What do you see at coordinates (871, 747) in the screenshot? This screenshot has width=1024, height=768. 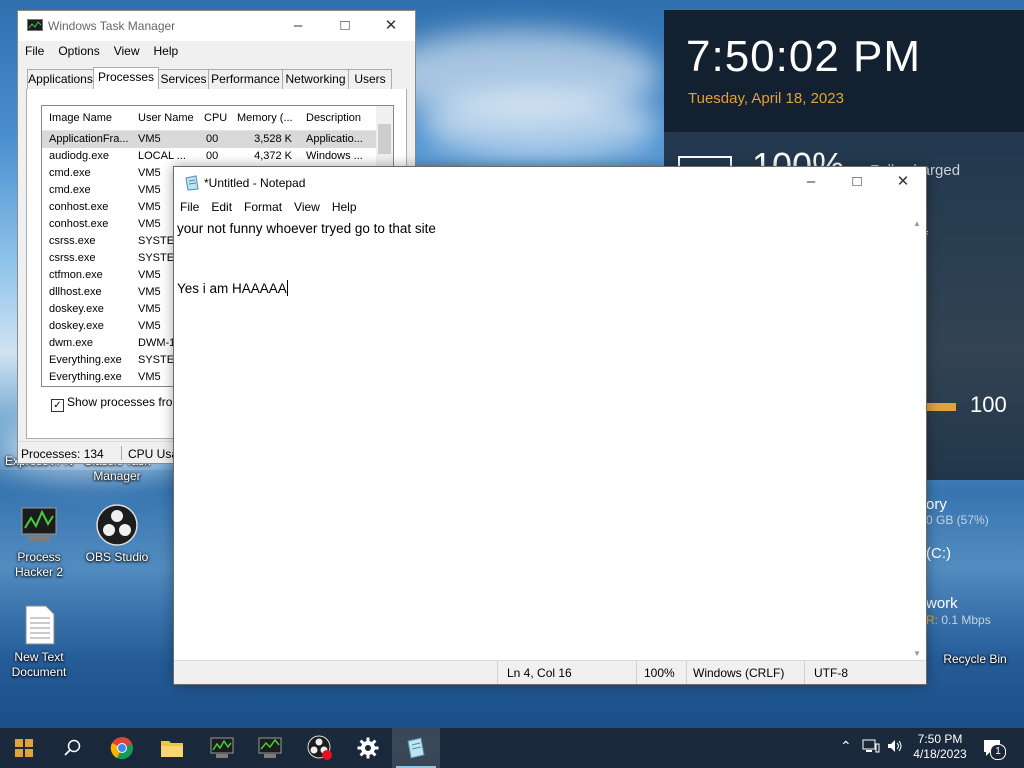 I see `network-icon` at bounding box center [871, 747].